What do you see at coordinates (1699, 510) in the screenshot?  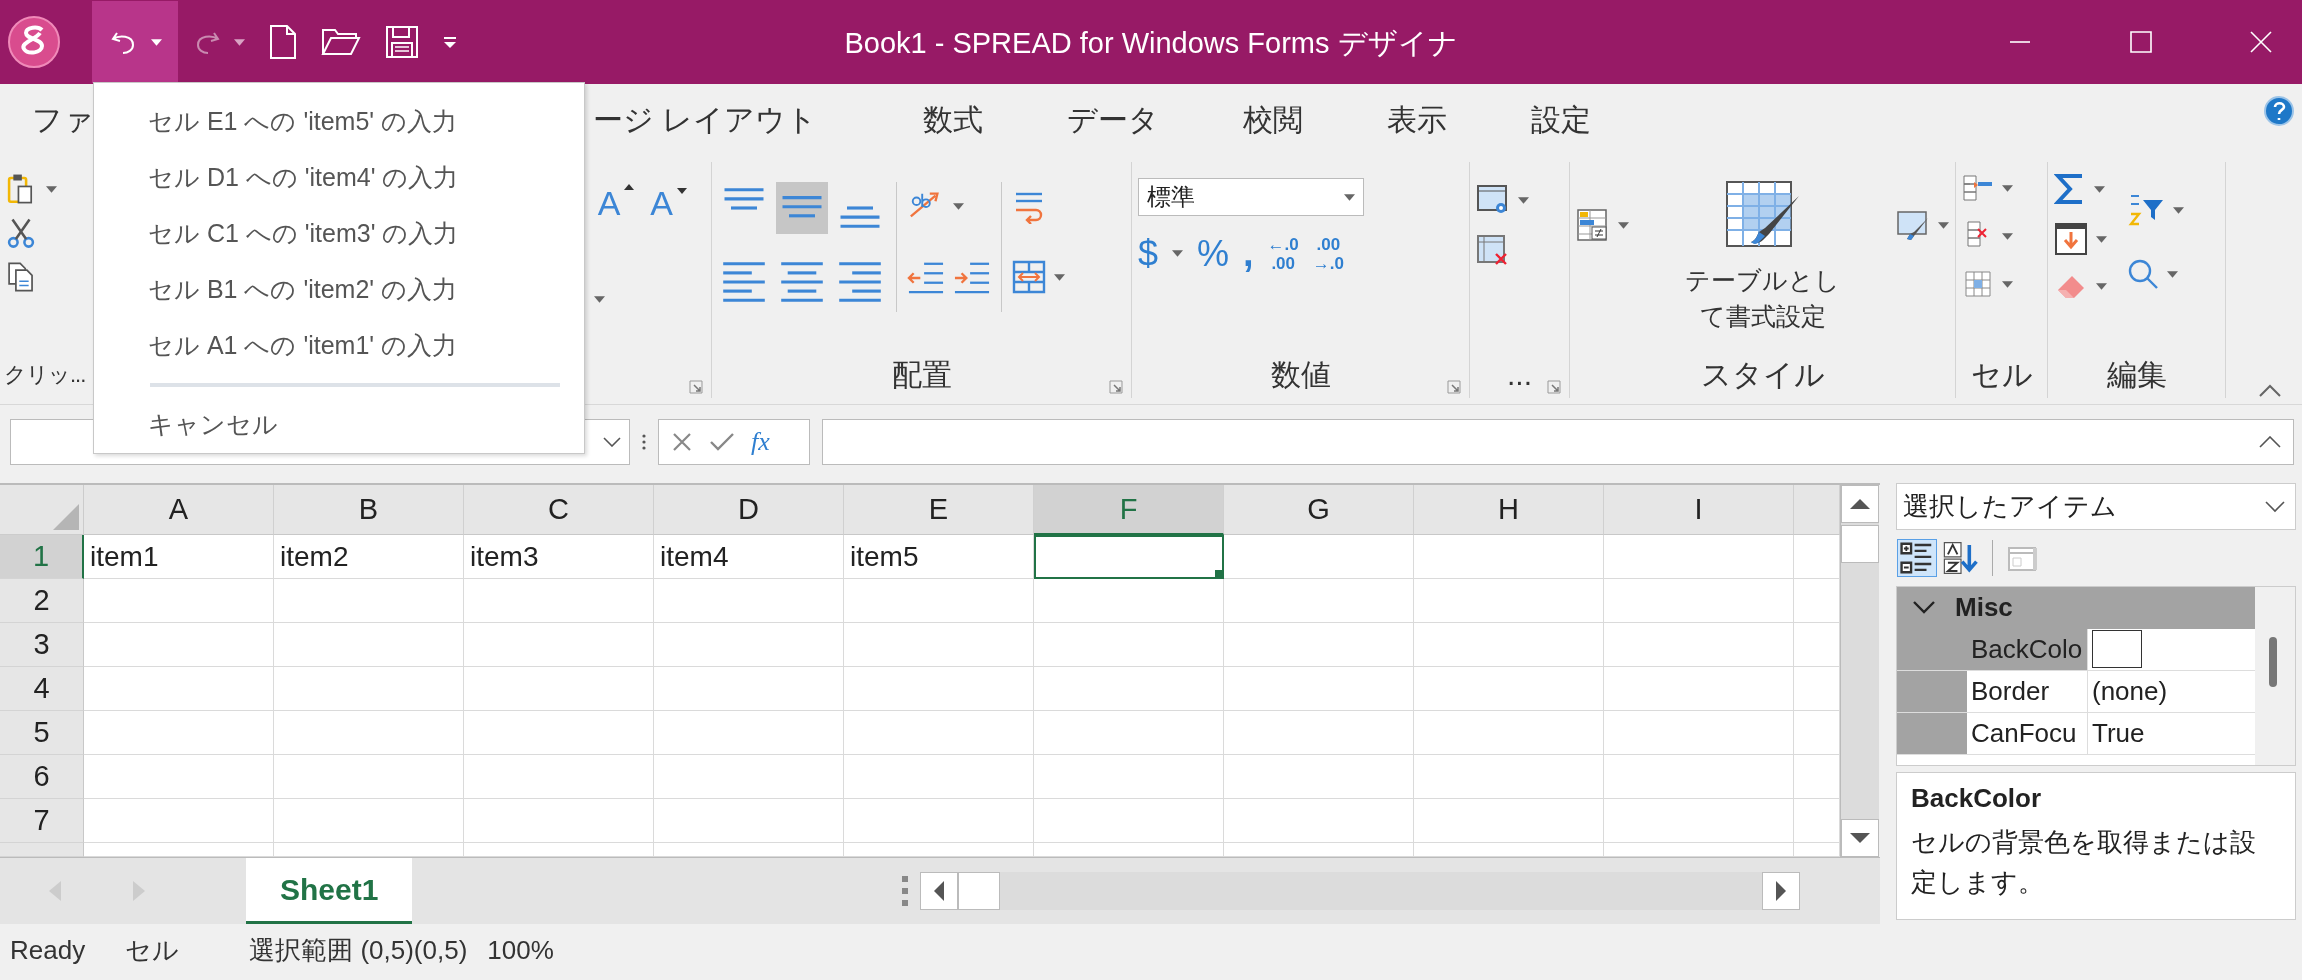 I see `column-header: I` at bounding box center [1699, 510].